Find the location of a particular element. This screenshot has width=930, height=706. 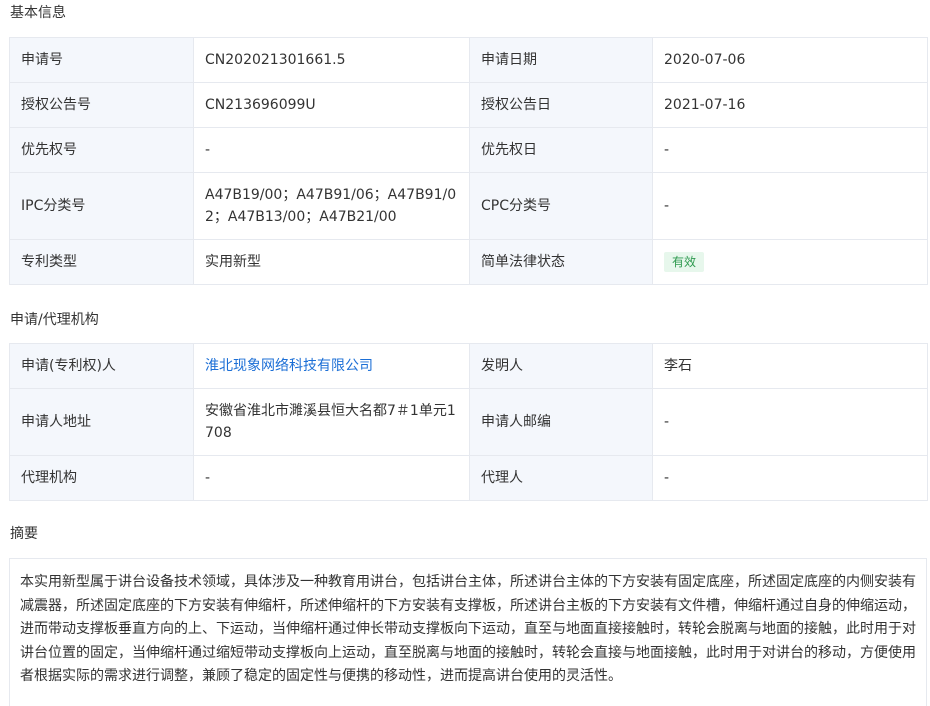

patent-type-label: 专利类型 is located at coordinates (101, 262).